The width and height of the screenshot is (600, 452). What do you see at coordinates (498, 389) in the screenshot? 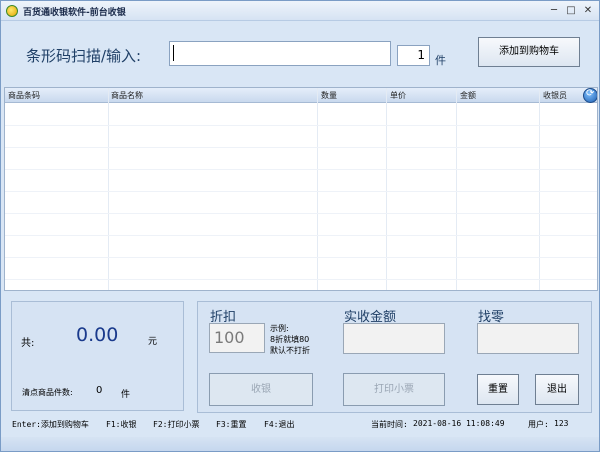
I see `reset-button: 重置` at bounding box center [498, 389].